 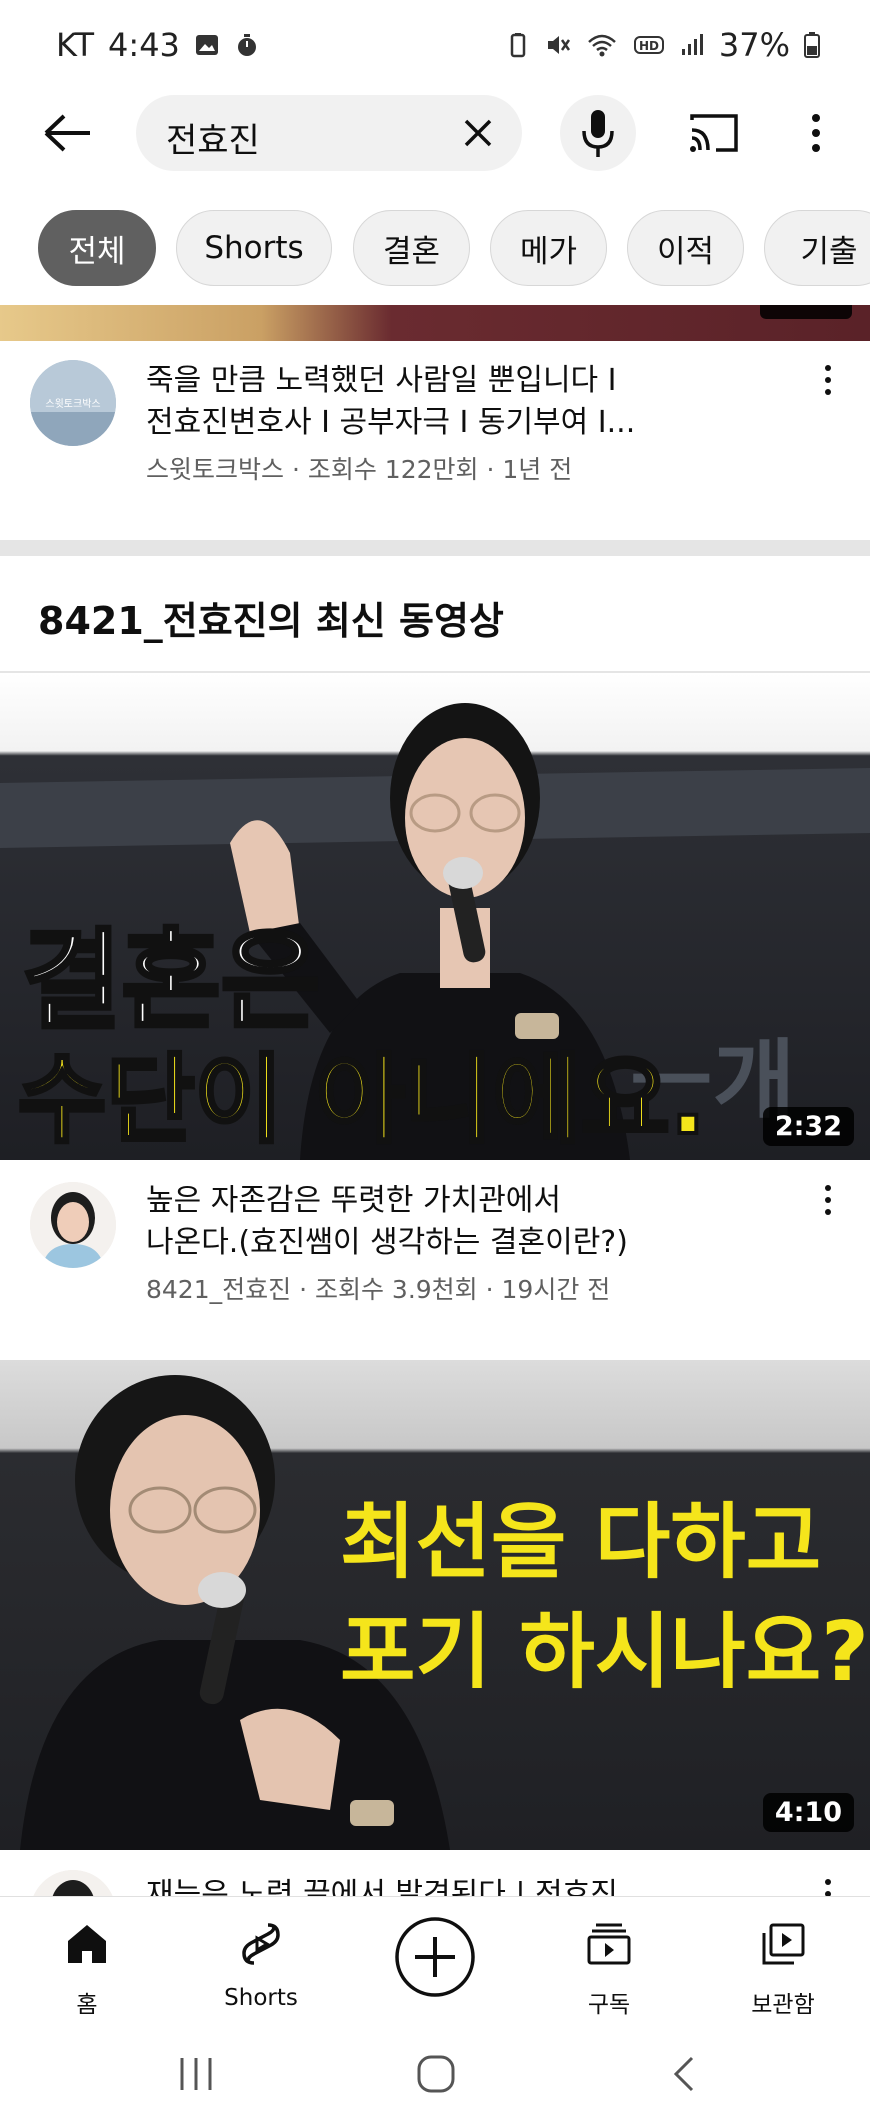 I want to click on home-button-icon, so click(x=436, y=2074).